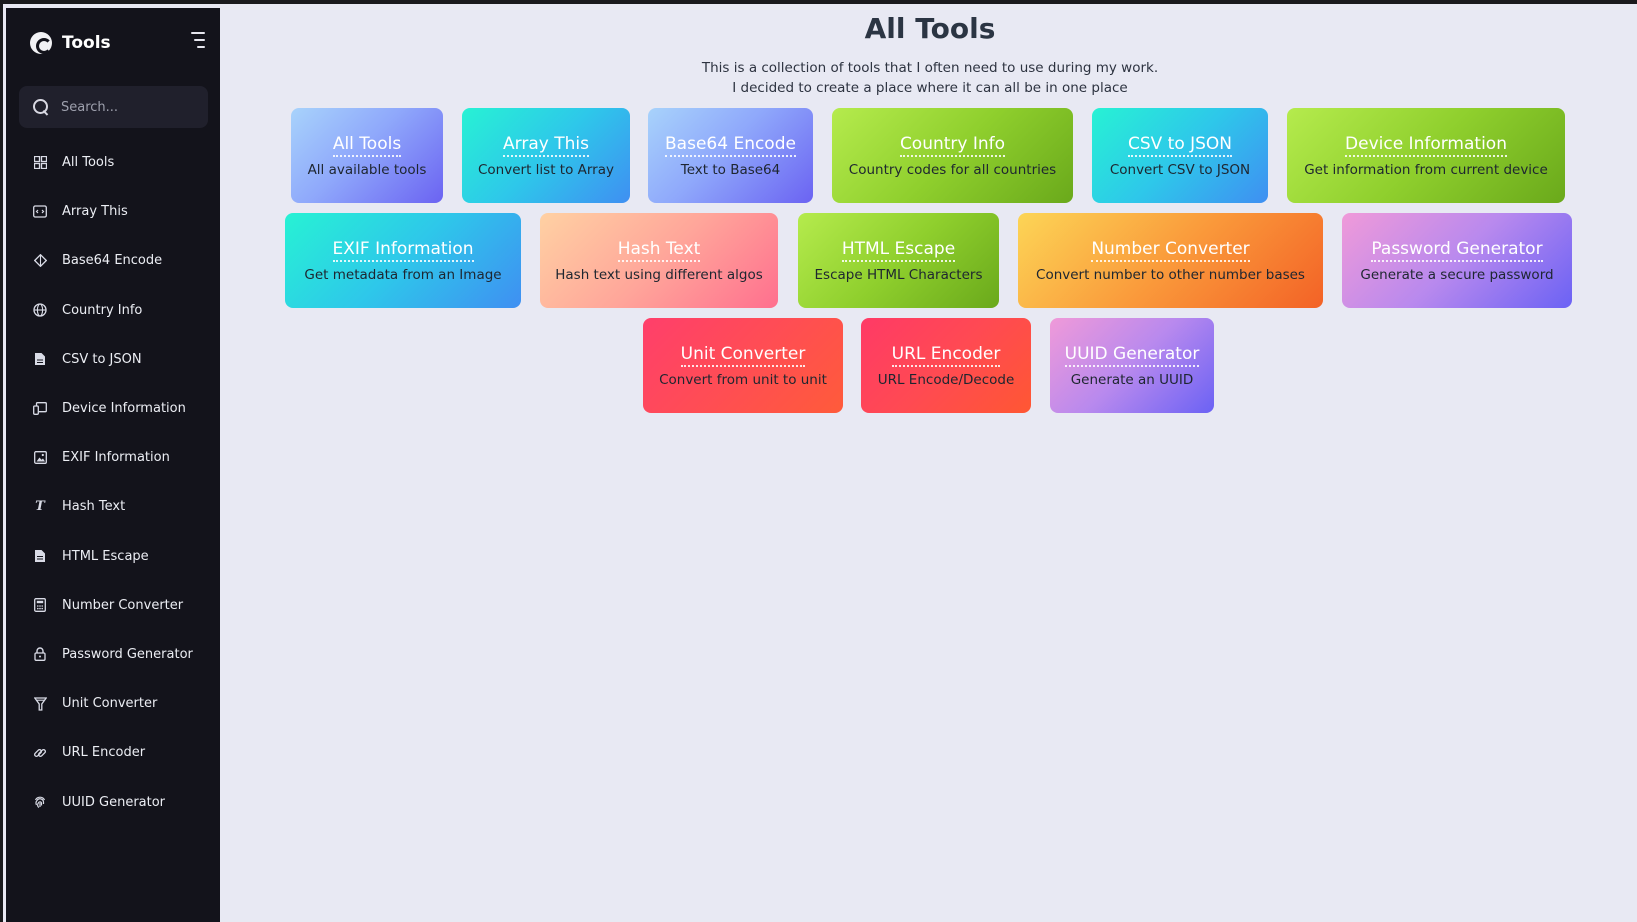  What do you see at coordinates (1132, 380) in the screenshot?
I see `card-description: Generate an UUID` at bounding box center [1132, 380].